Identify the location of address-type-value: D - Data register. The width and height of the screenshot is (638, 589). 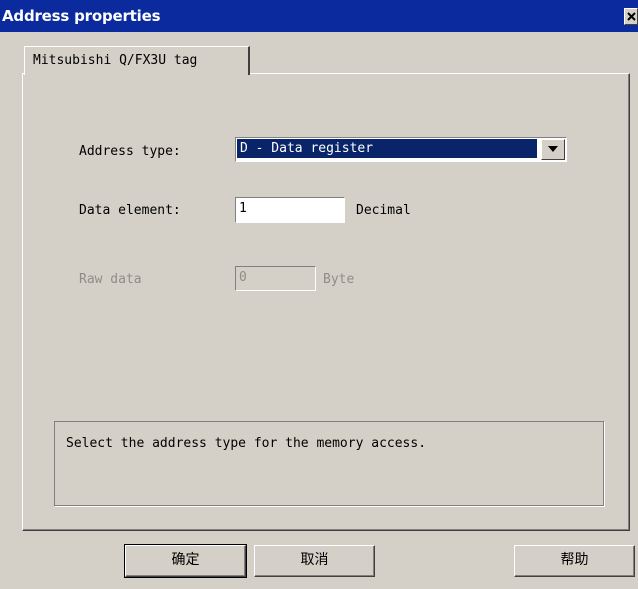
(387, 148).